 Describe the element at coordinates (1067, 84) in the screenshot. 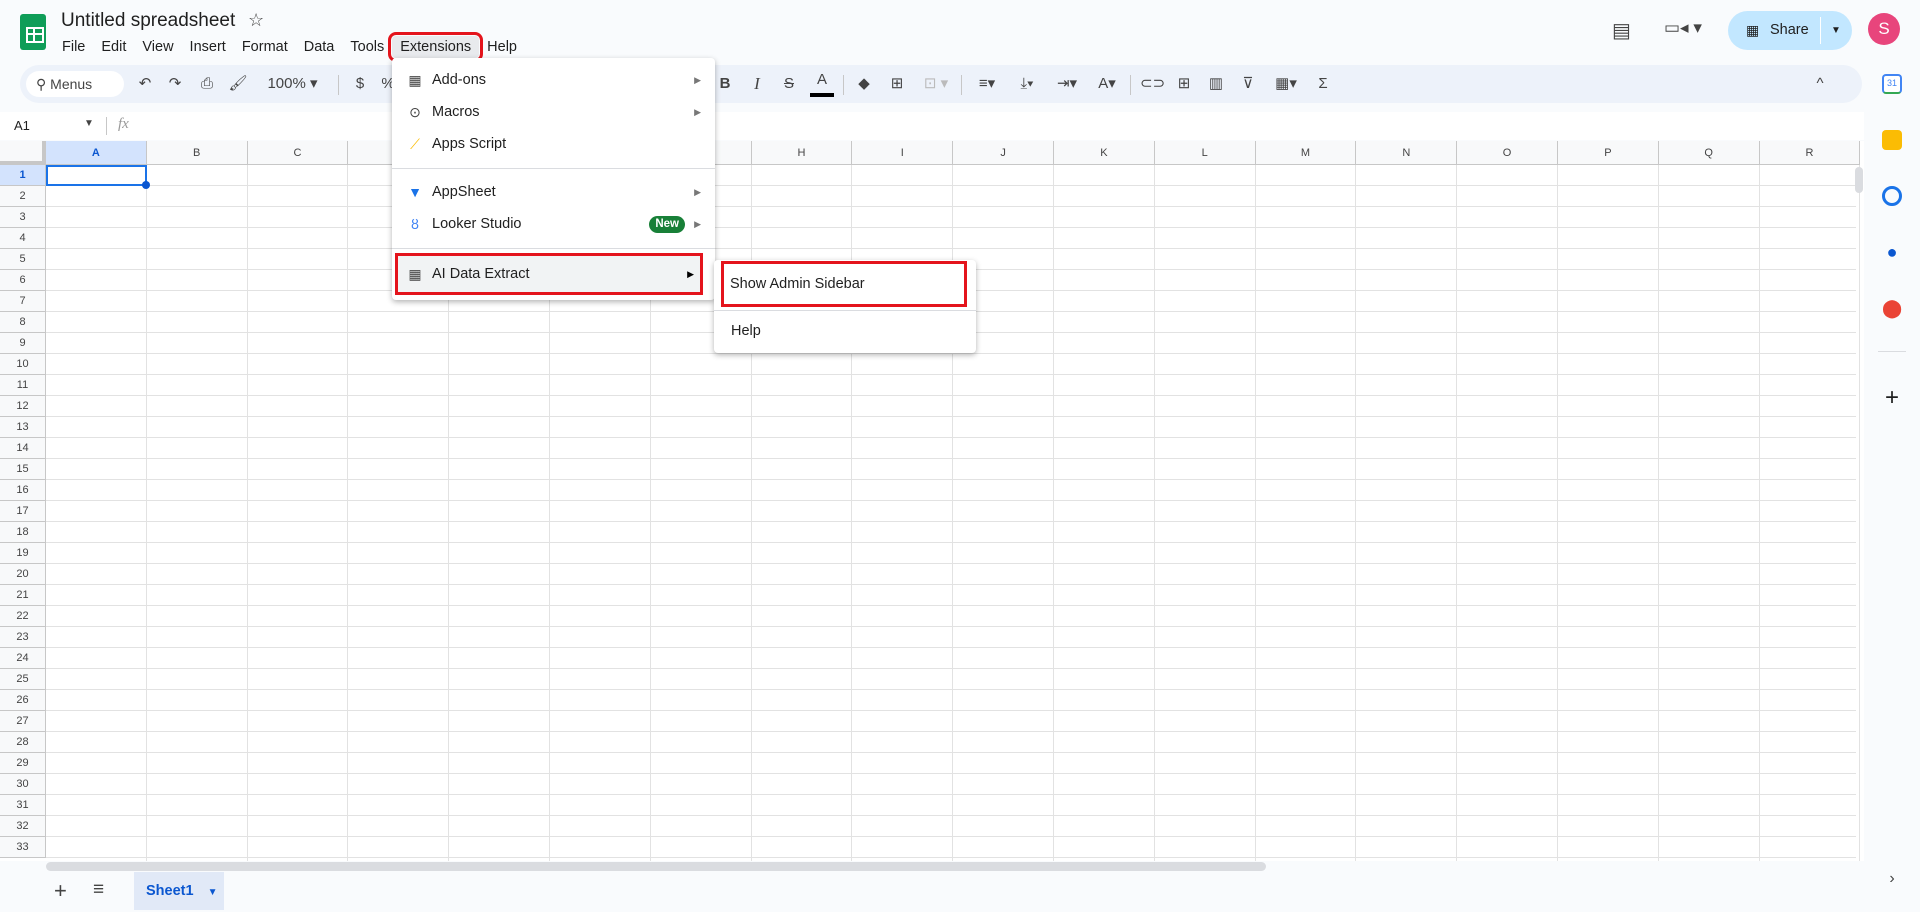

I see `text-wrap-icon: ⇥▾` at that location.